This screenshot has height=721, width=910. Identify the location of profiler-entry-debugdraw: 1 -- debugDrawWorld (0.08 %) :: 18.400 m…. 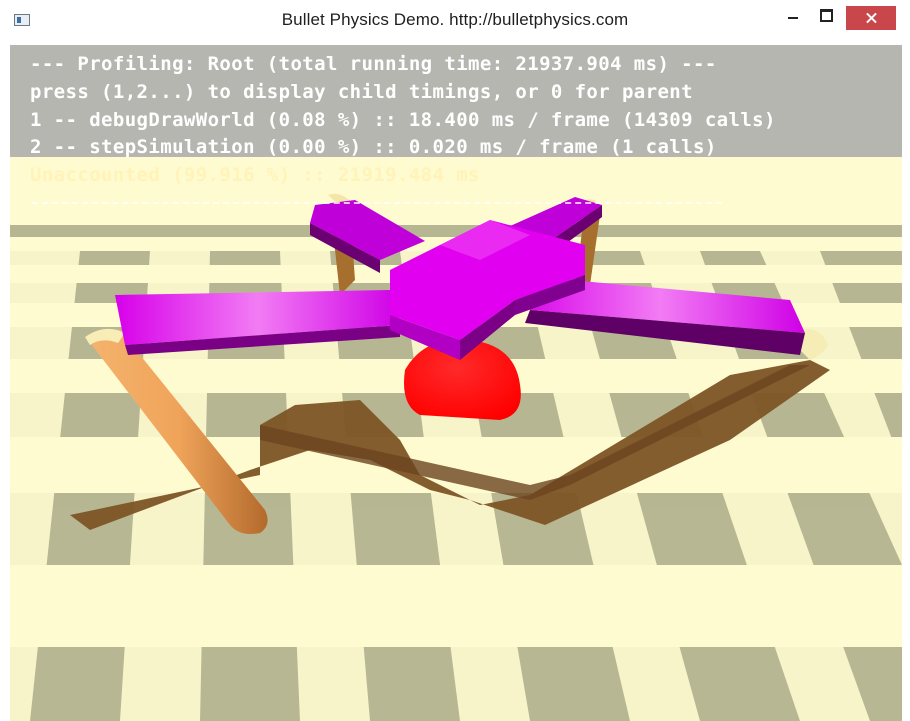
(403, 120).